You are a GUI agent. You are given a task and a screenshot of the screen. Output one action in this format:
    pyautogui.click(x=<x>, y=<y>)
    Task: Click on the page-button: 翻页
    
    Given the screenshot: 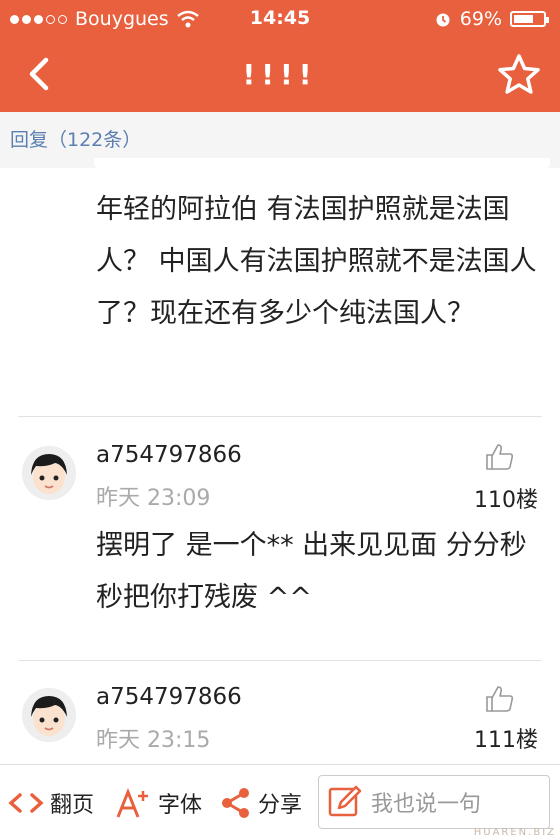 What is the action you would take?
    pyautogui.click(x=51, y=803)
    